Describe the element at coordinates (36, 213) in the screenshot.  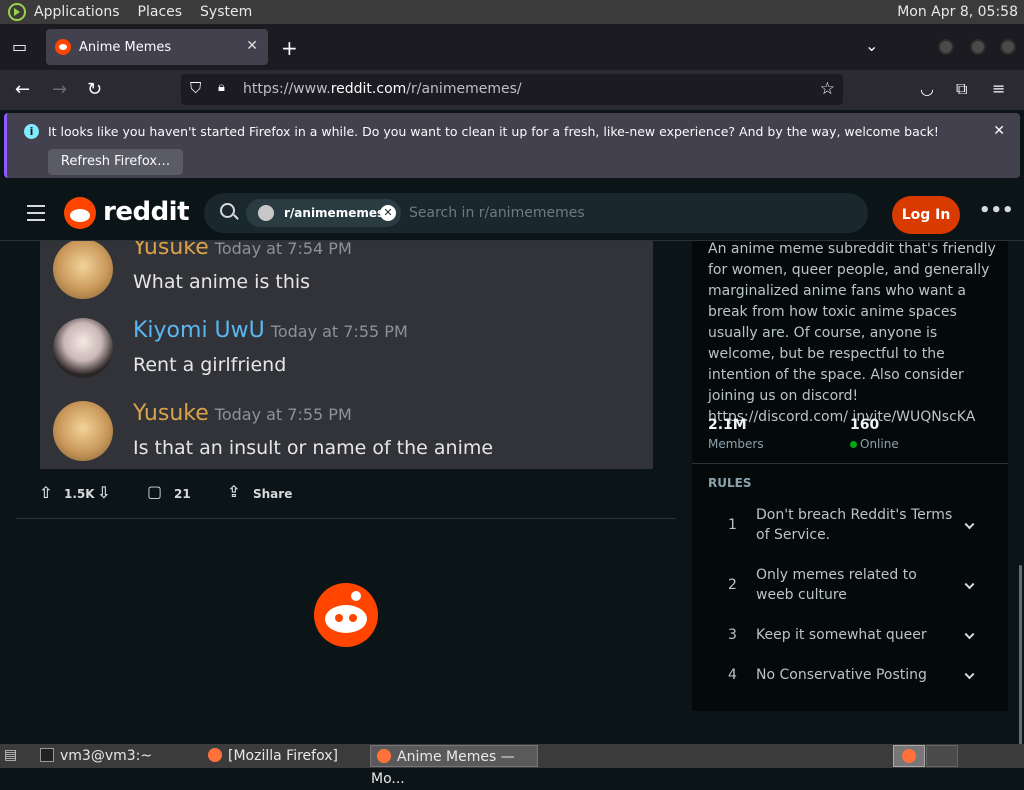
I see `hamburger-menu-icon` at that location.